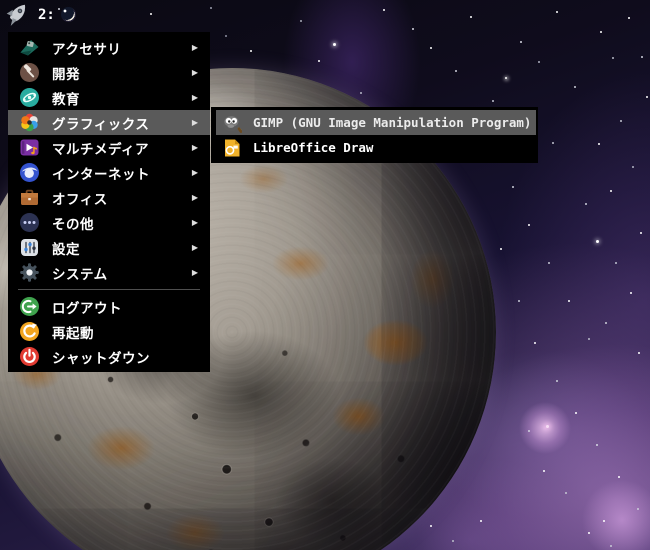 This screenshot has height=550, width=650. I want to click on menu-item-graphics: グラフィックス ▶, so click(109, 122).